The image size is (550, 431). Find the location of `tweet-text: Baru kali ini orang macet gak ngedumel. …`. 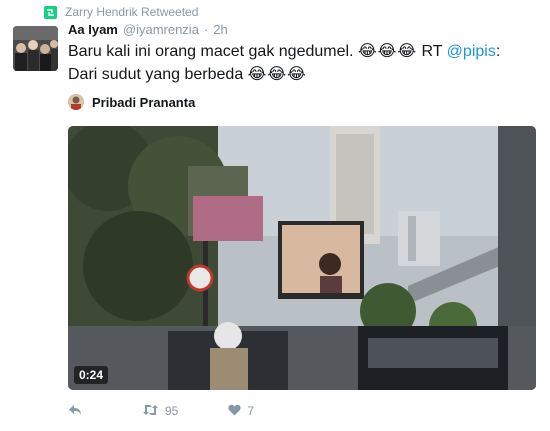

tweet-text: Baru kali ini orang macet gak ngedumel. … is located at coordinates (298, 63).